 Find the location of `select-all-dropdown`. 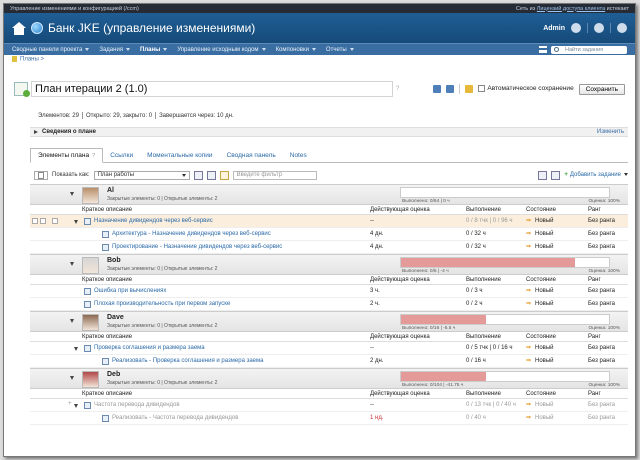

select-all-dropdown is located at coordinates (41, 175).